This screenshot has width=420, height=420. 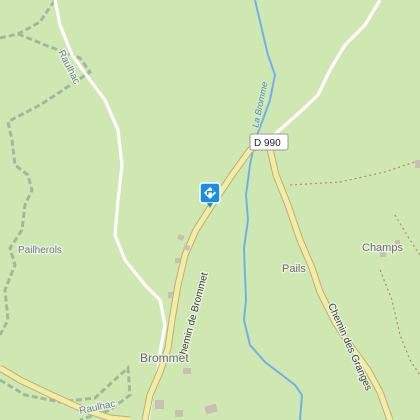 What do you see at coordinates (40, 250) in the screenshot?
I see `label-hamlet-pailherols: Pailherols` at bounding box center [40, 250].